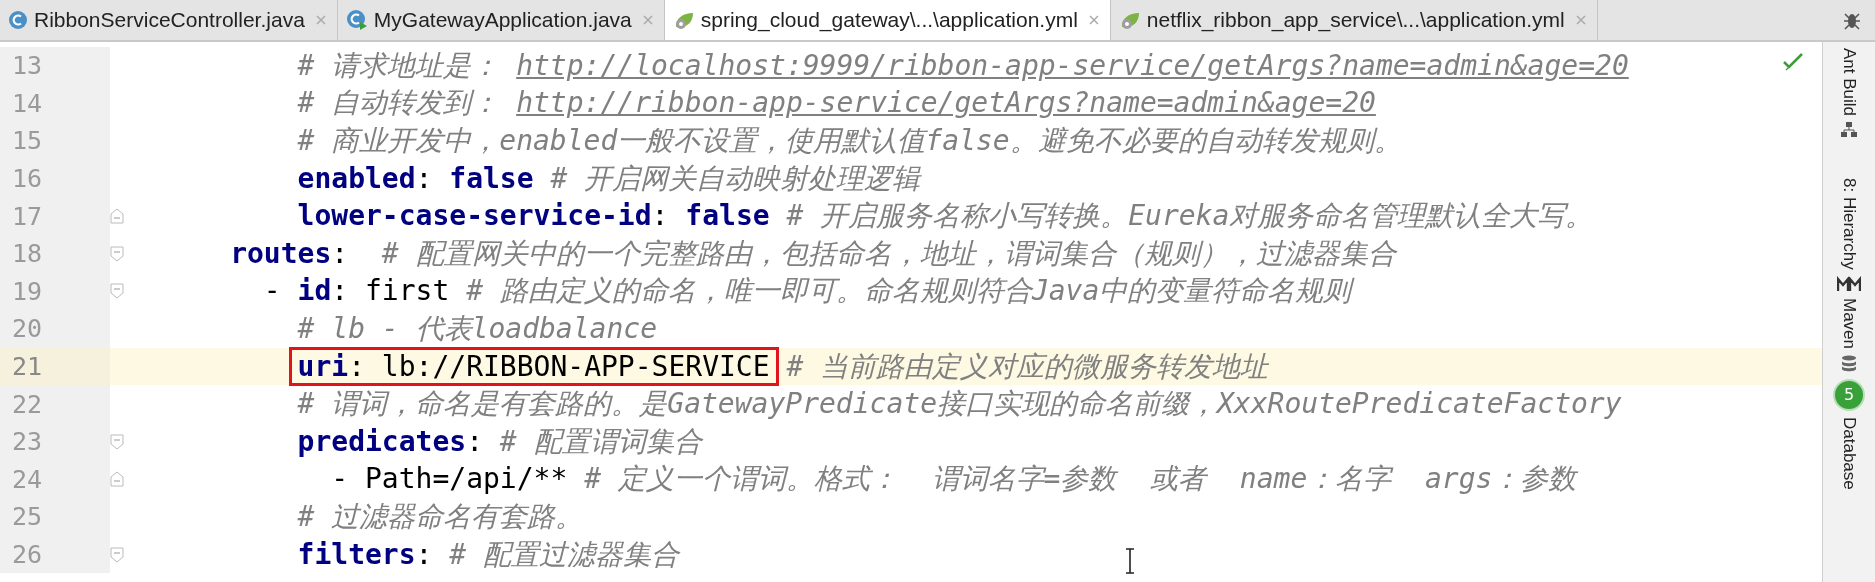  What do you see at coordinates (735, 178) in the screenshot?
I see `code-comment: # 开启网关自动映射处理逻辑` at bounding box center [735, 178].